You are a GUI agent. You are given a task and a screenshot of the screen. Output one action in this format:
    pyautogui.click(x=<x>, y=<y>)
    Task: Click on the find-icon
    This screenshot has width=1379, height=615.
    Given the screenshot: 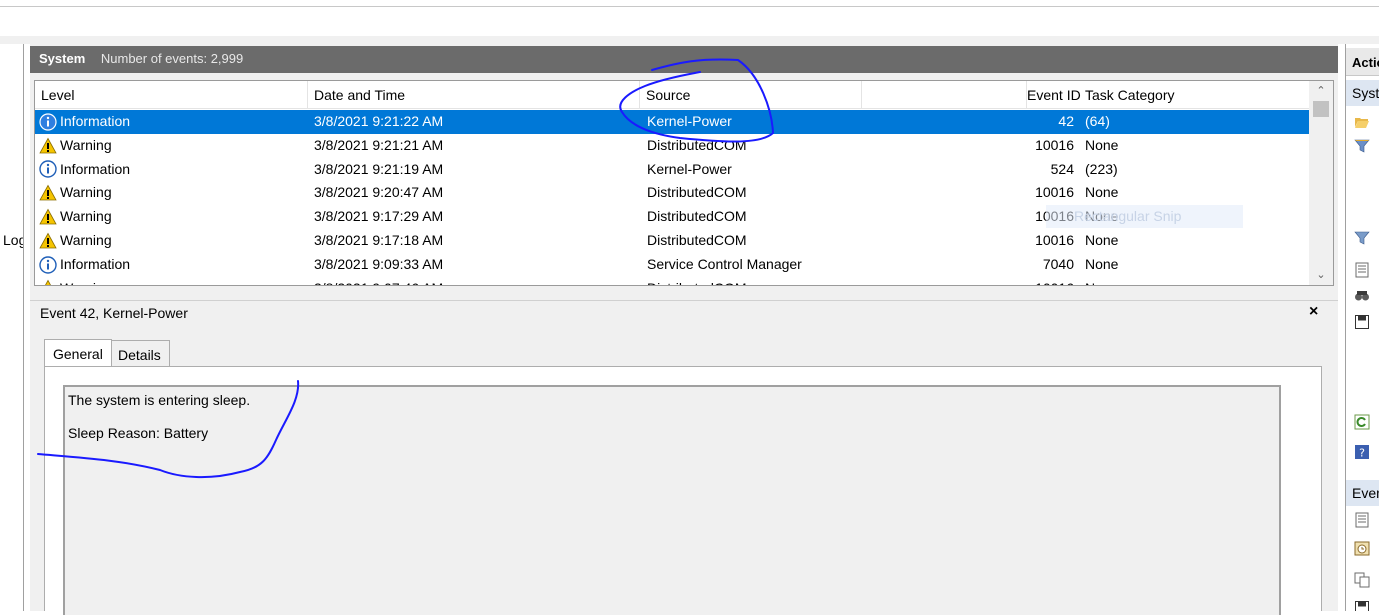 What is the action you would take?
    pyautogui.click(x=1362, y=296)
    